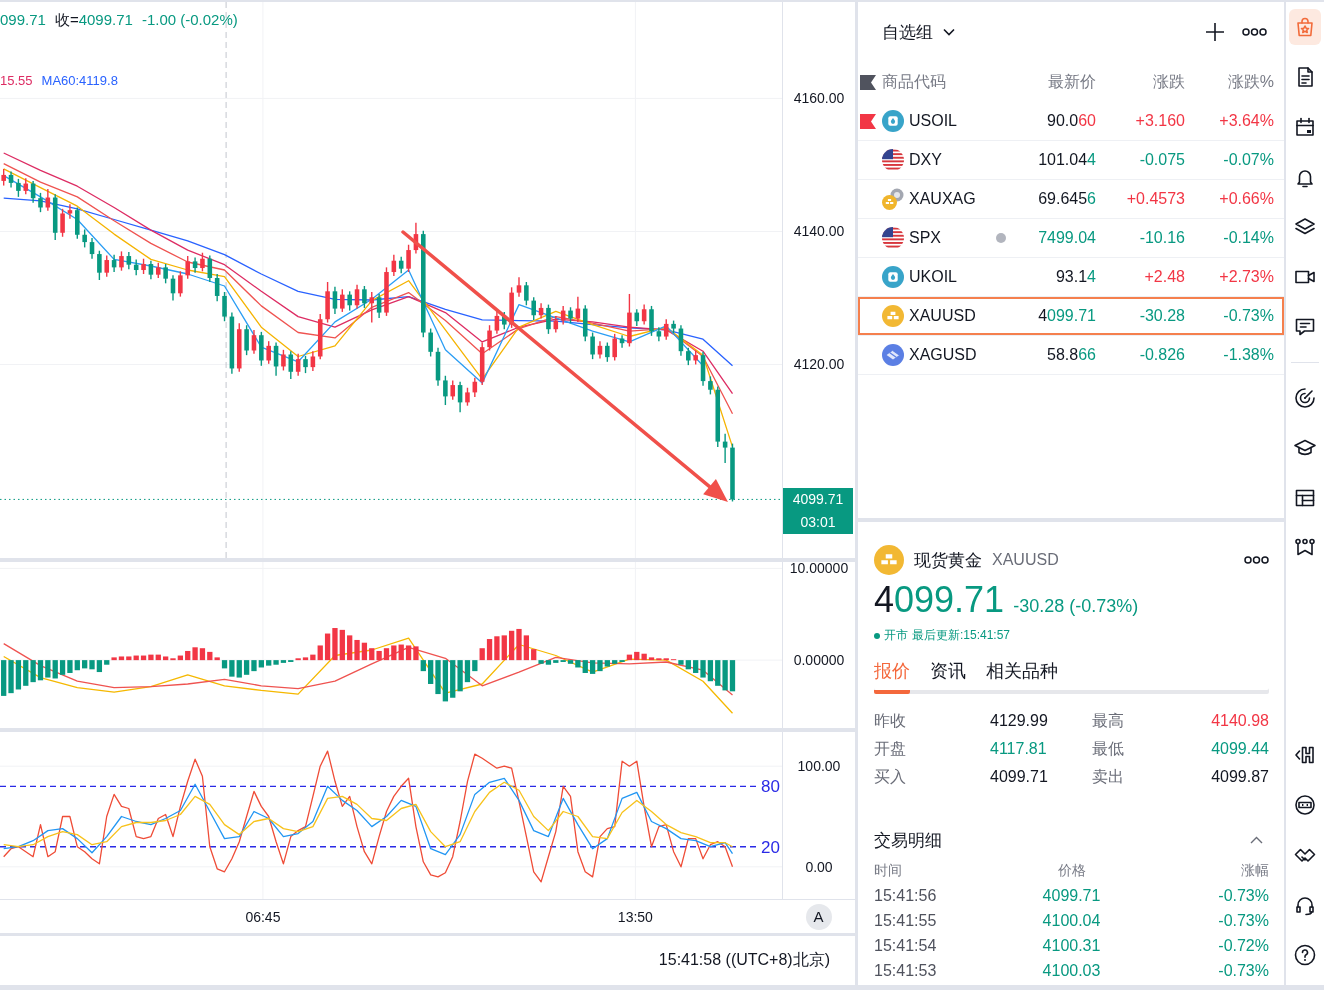 This screenshot has height=990, width=1324. Describe the element at coordinates (1019, 777) in the screenshot. I see `stat-value: 4099.71` at that location.